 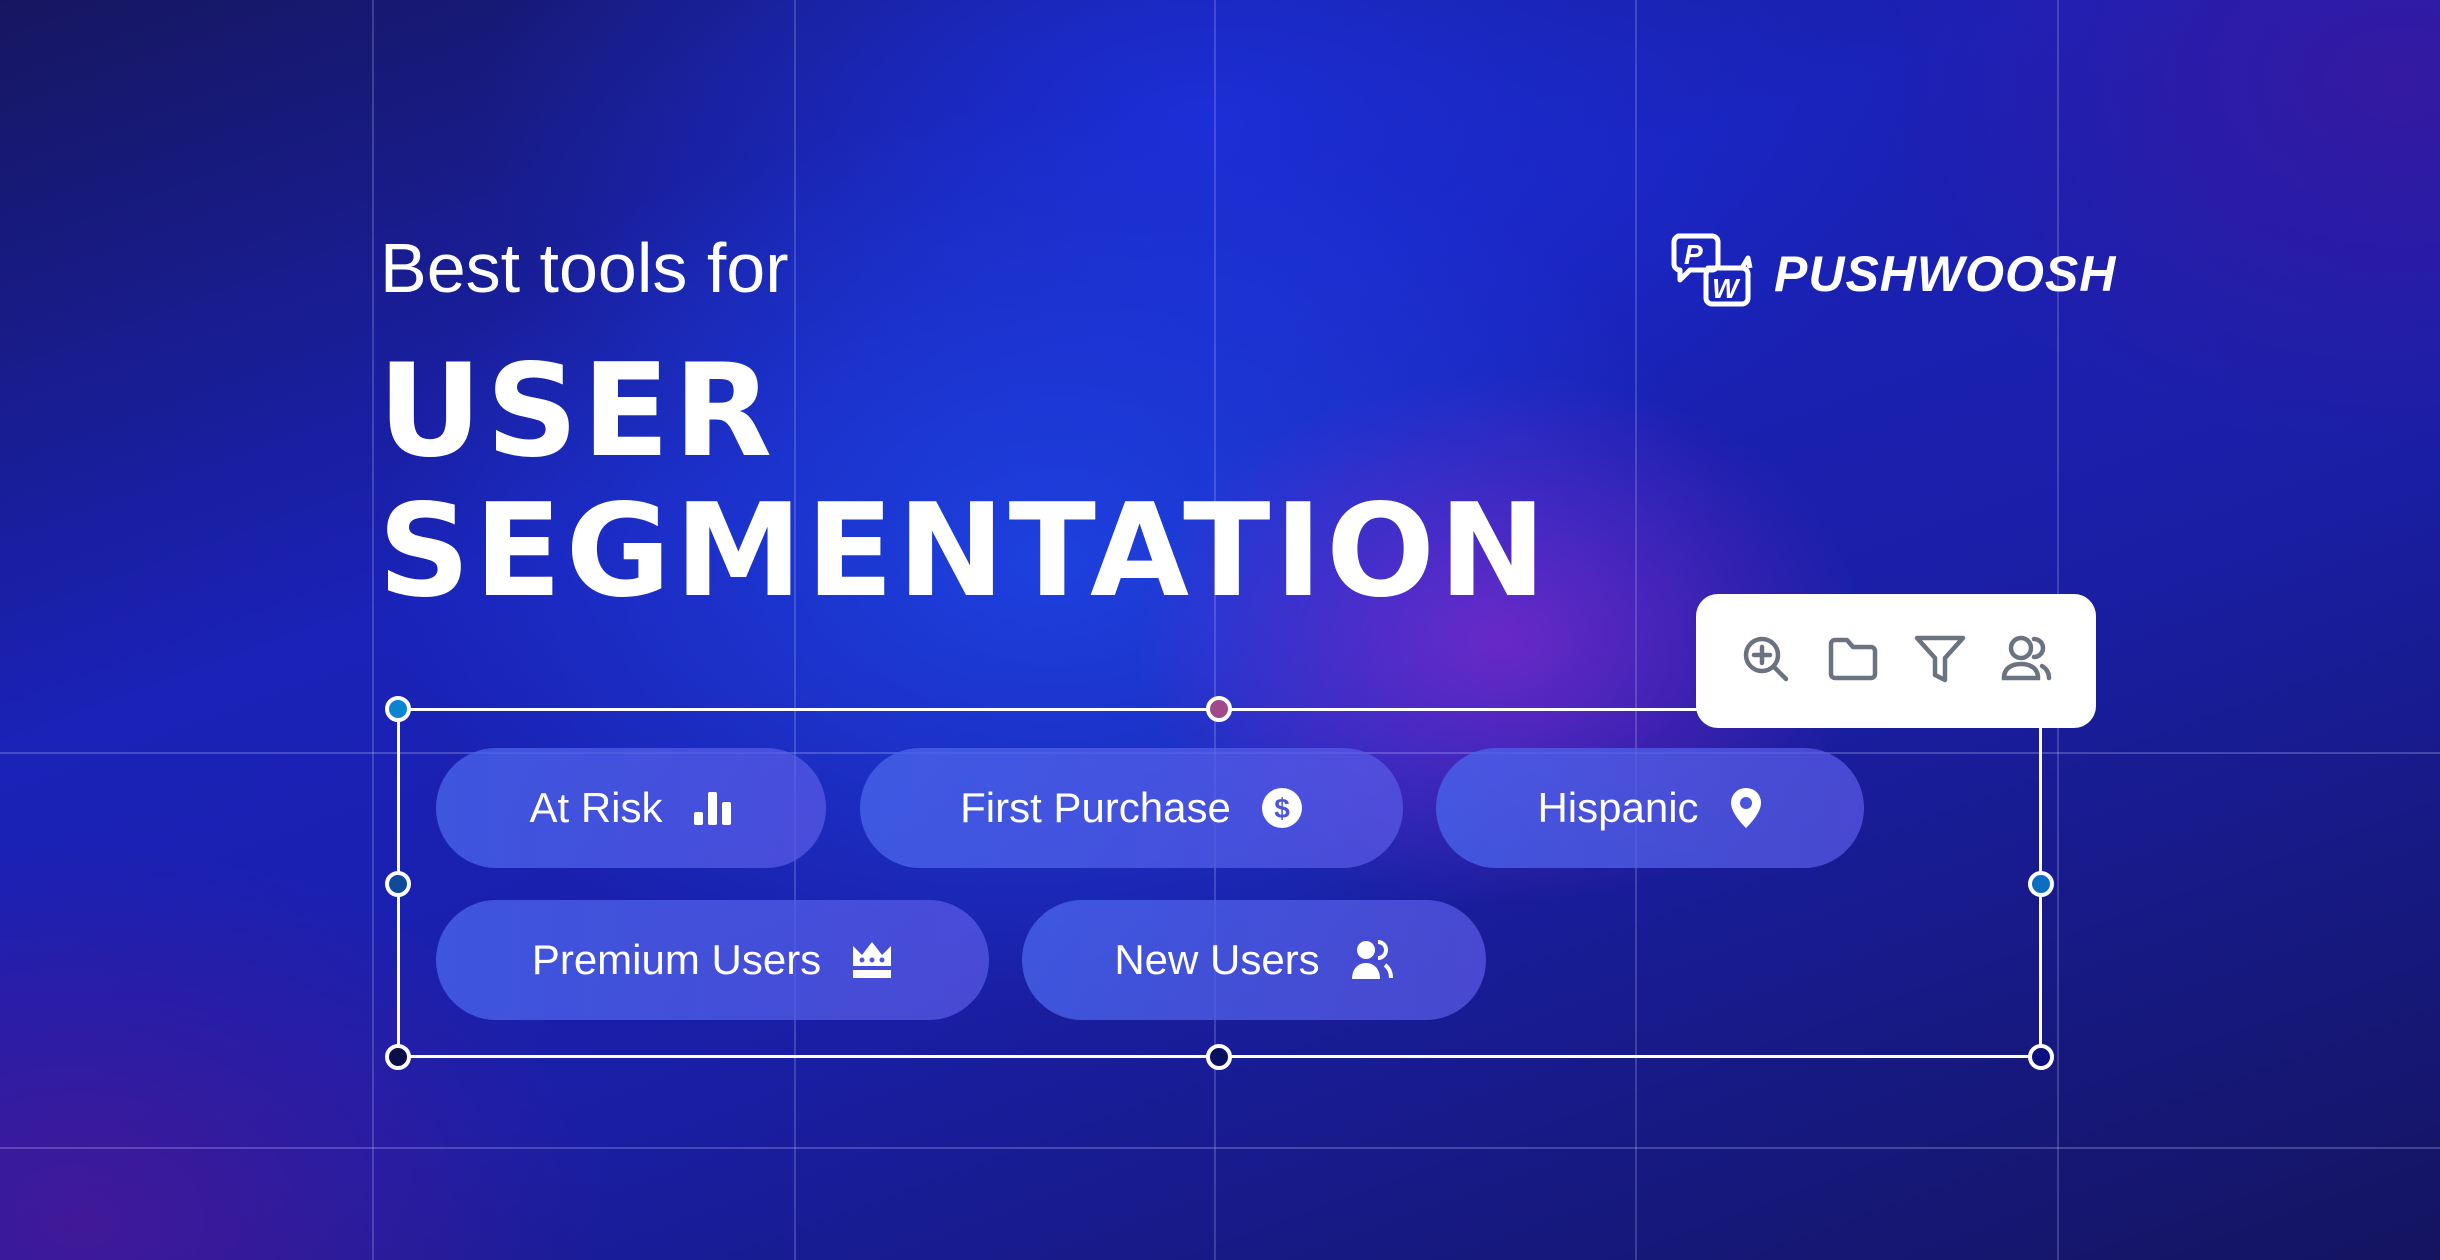 I want to click on segment-label: Premium Users, so click(x=676, y=959).